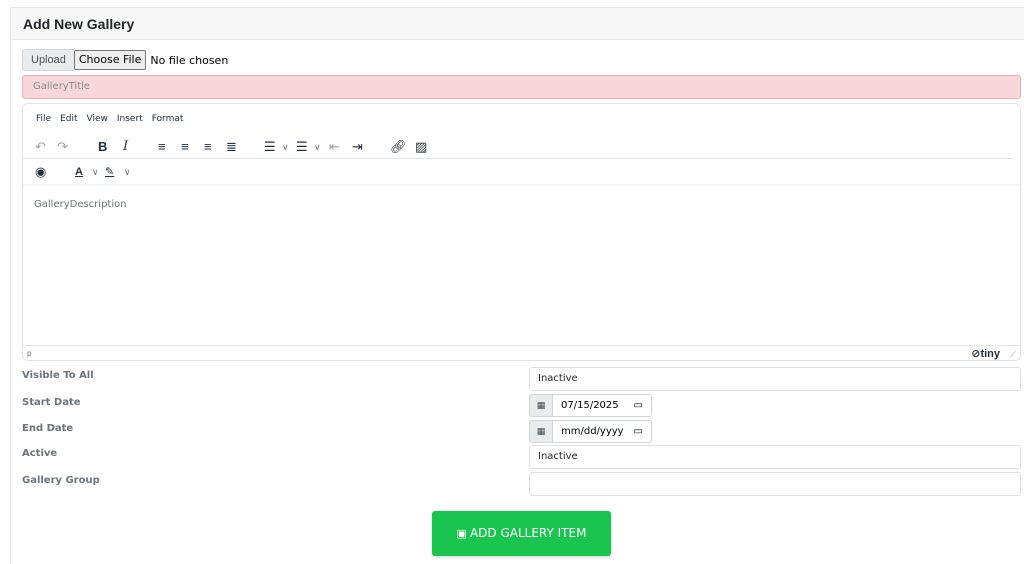 This screenshot has height=564, width=1024. What do you see at coordinates (162, 147) in the screenshot?
I see `align-left-icon: ≡` at bounding box center [162, 147].